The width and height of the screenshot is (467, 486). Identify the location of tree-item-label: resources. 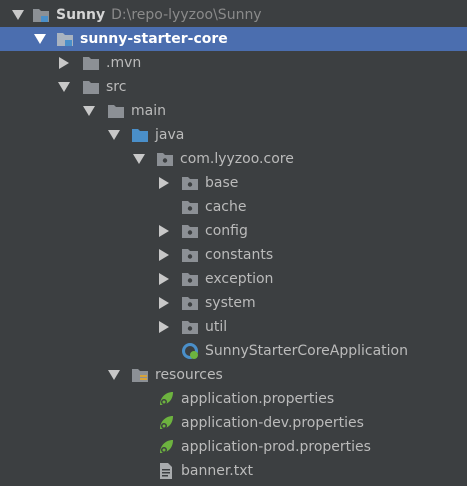
(189, 375).